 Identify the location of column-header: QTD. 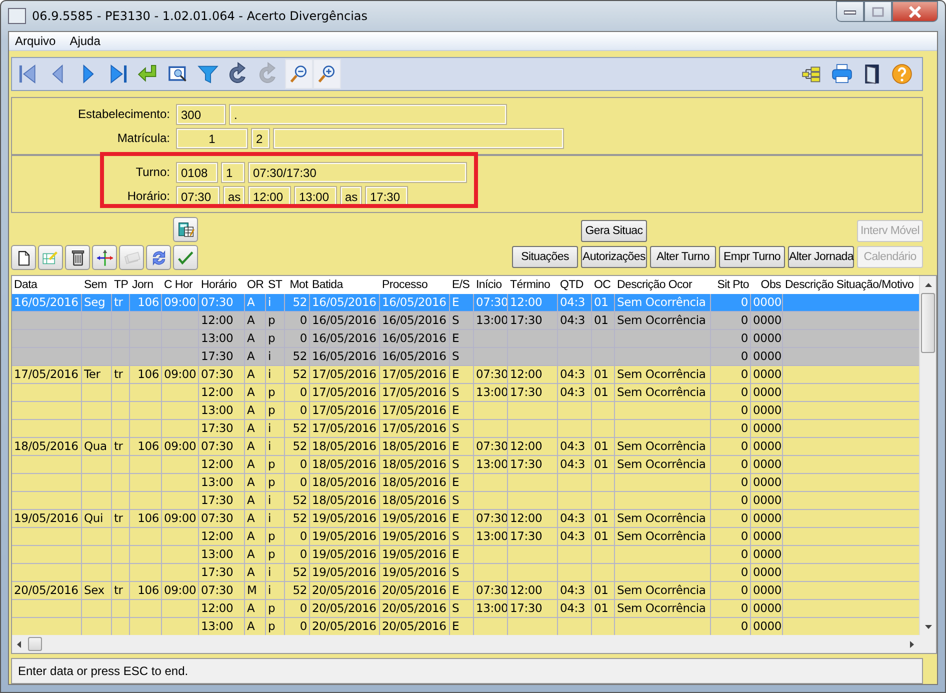
(575, 285).